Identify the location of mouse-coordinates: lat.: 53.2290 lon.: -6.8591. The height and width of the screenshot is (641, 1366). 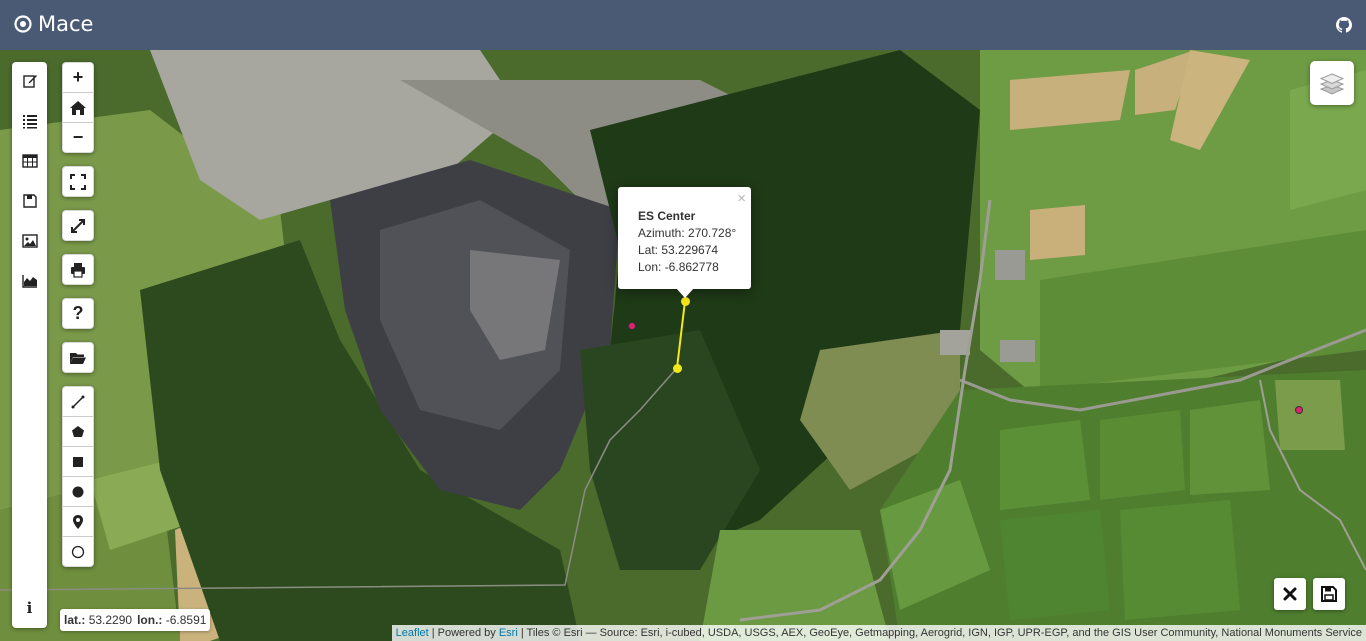
(135, 620).